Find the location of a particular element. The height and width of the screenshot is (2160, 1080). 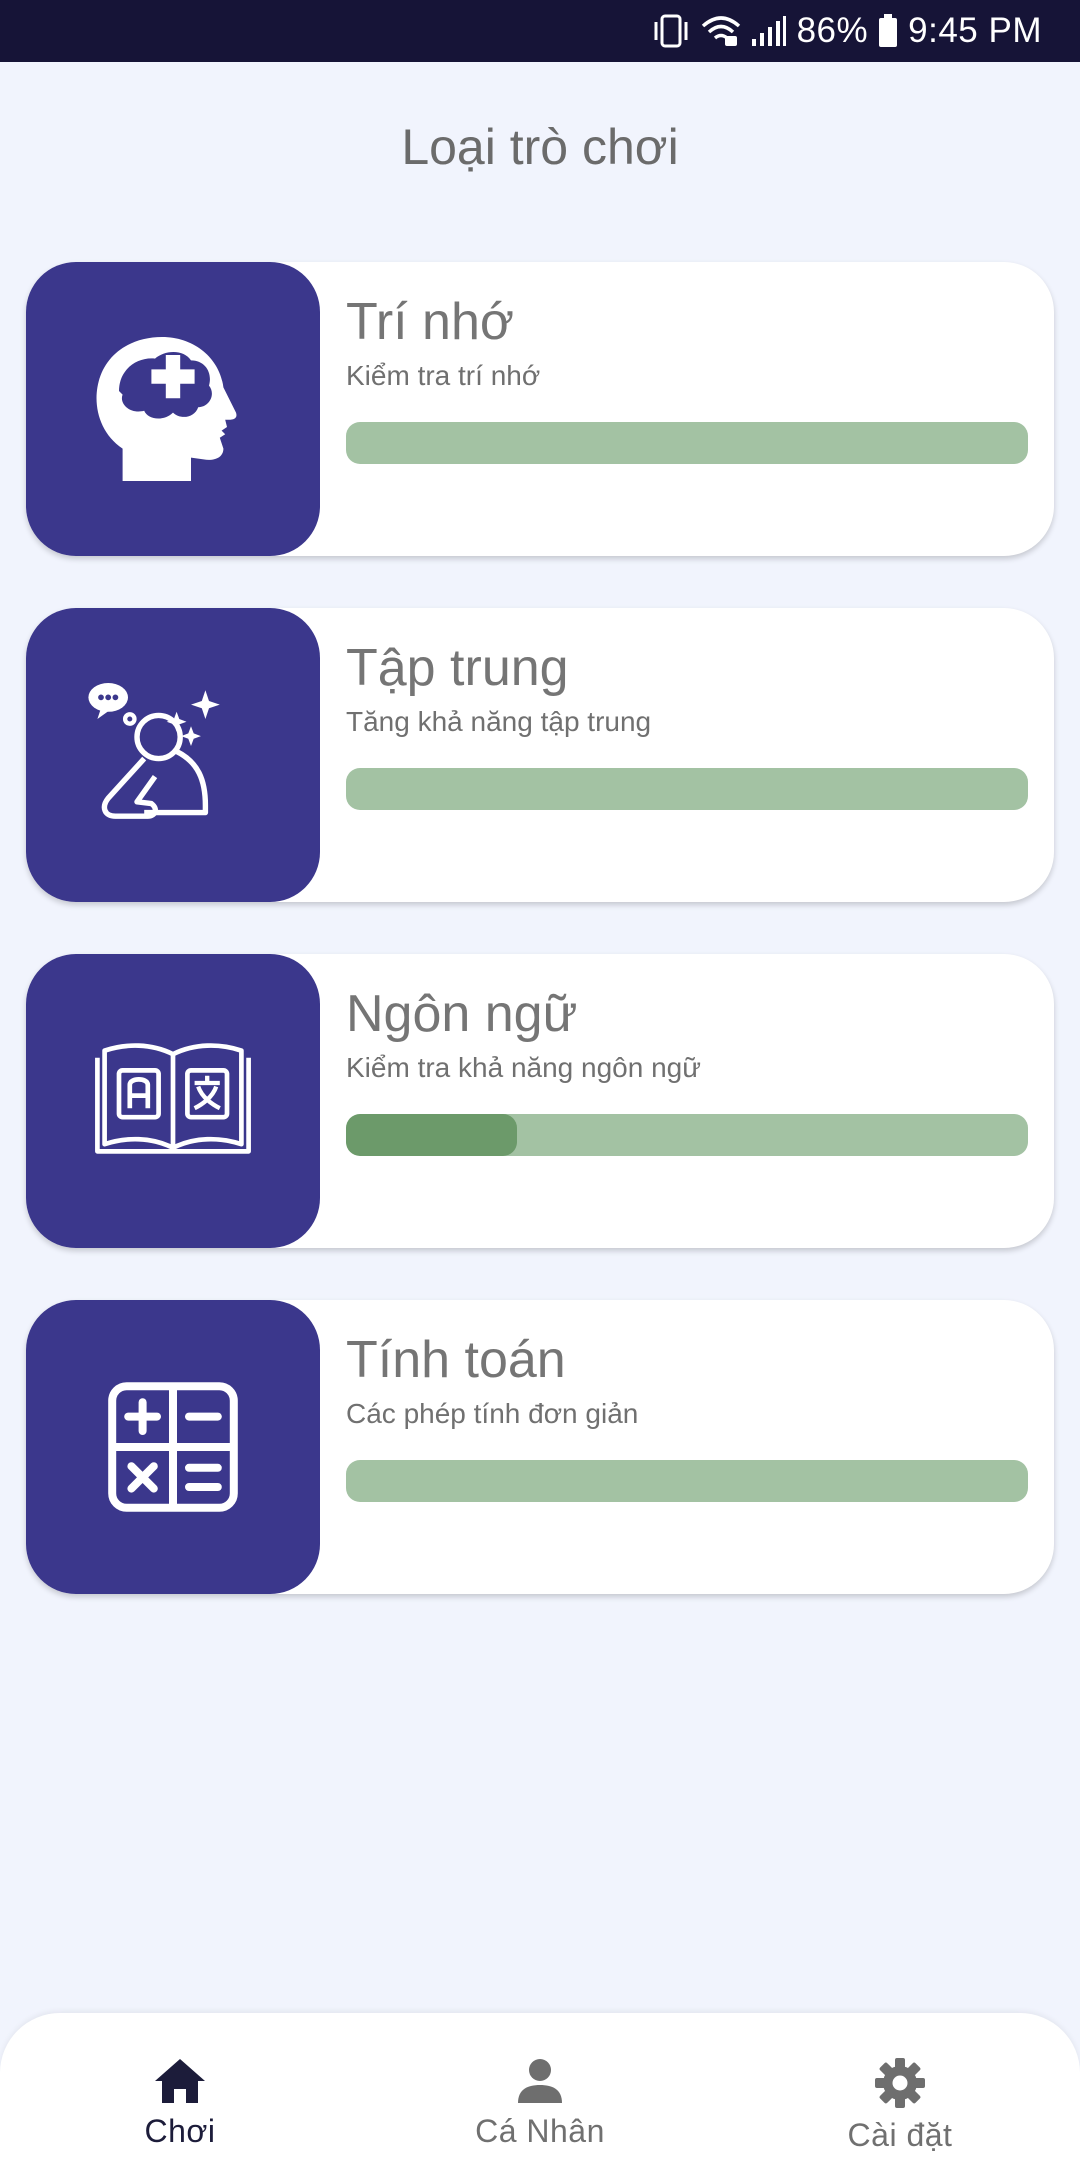

card-title: Ngôn ngữ is located at coordinates (462, 1014).